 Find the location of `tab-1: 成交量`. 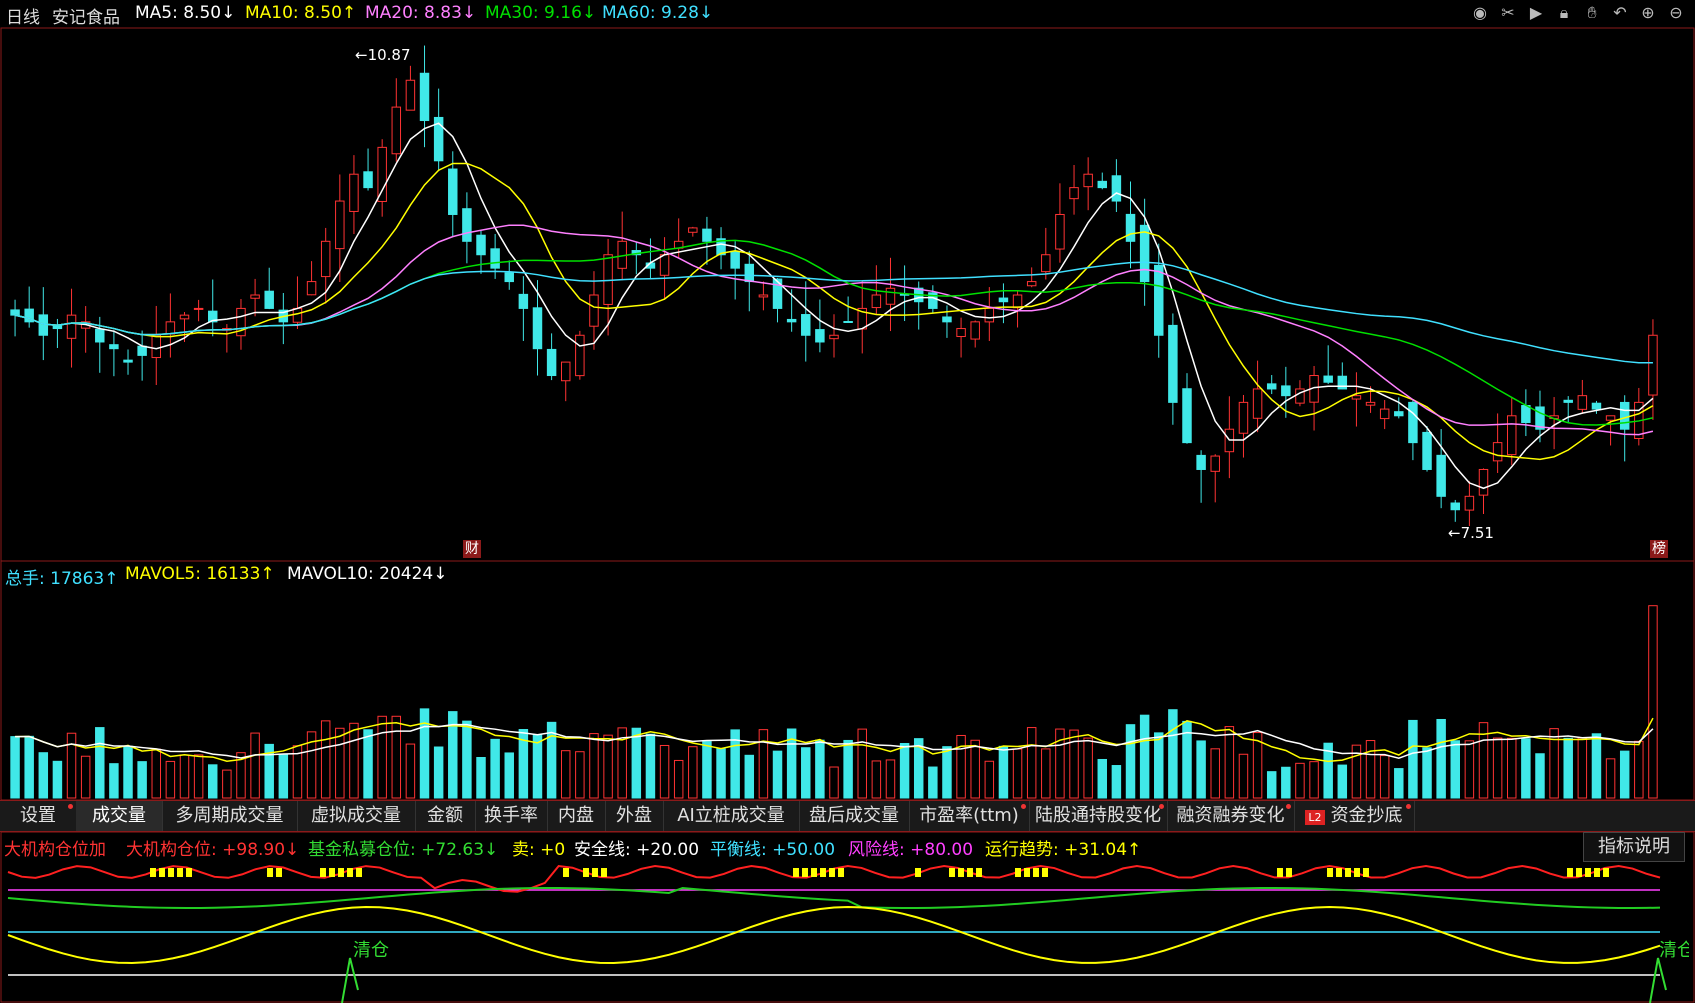

tab-1: 成交量 is located at coordinates (119, 816).